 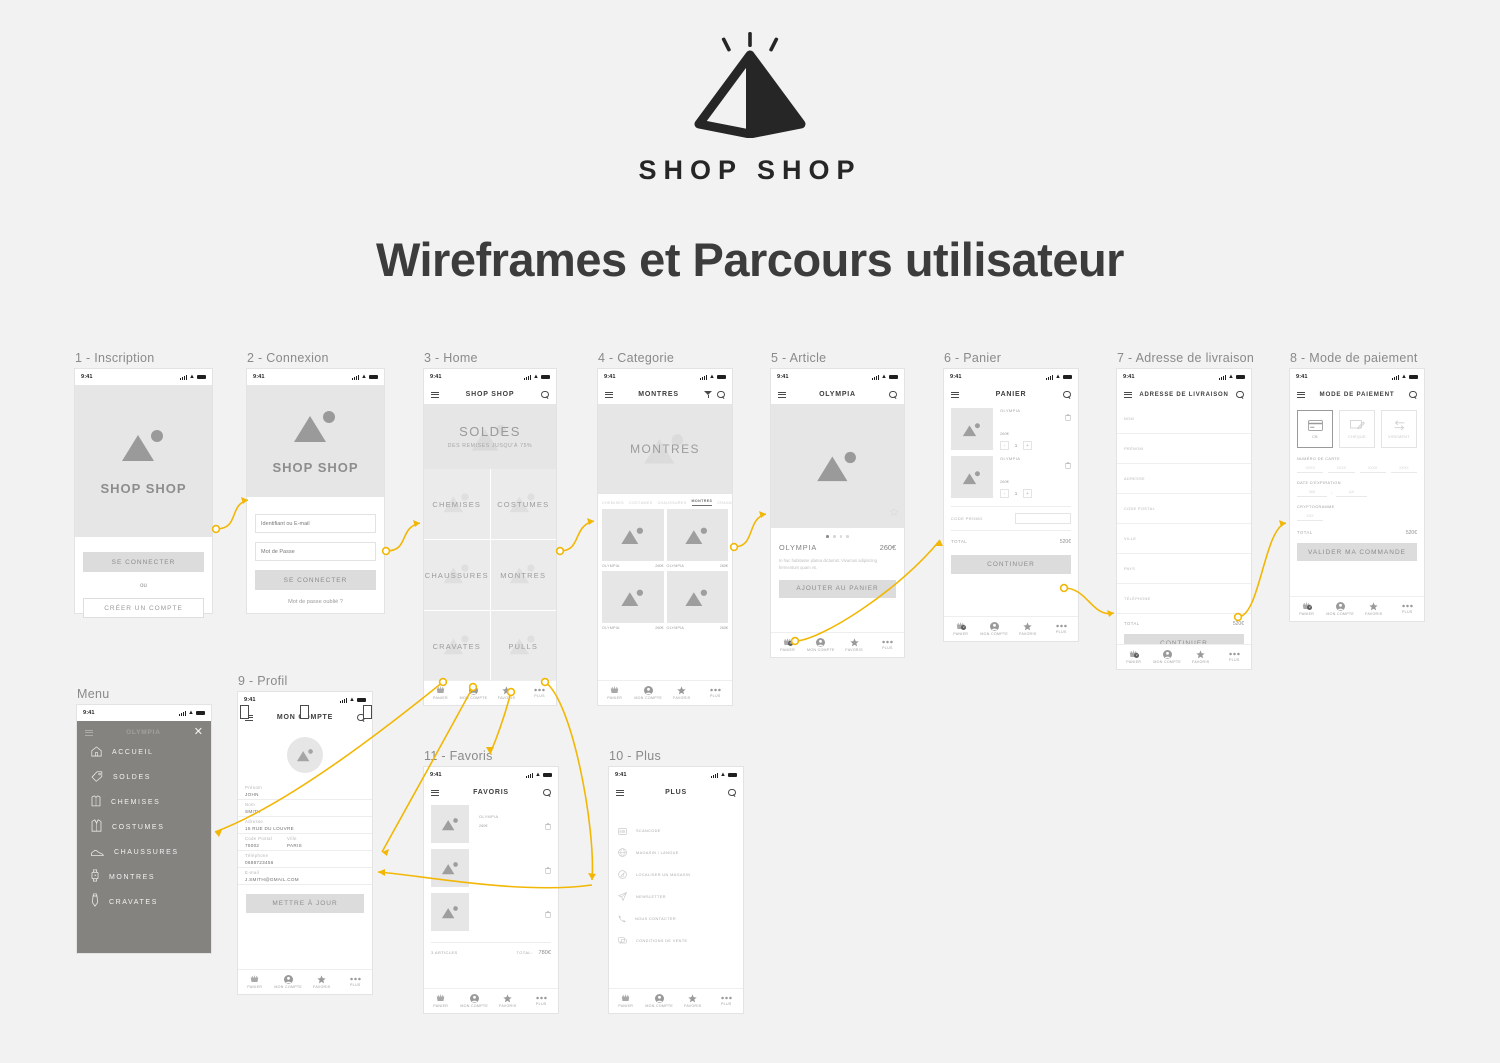 I want to click on menu-item-chemises: CHEMISES, so click(x=144, y=802).